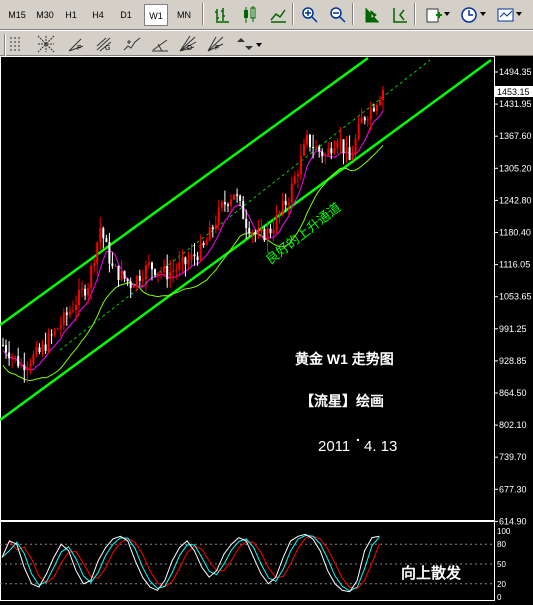 This screenshot has height=605, width=533. What do you see at coordinates (338, 15) in the screenshot?
I see `zoom-out-icon` at bounding box center [338, 15].